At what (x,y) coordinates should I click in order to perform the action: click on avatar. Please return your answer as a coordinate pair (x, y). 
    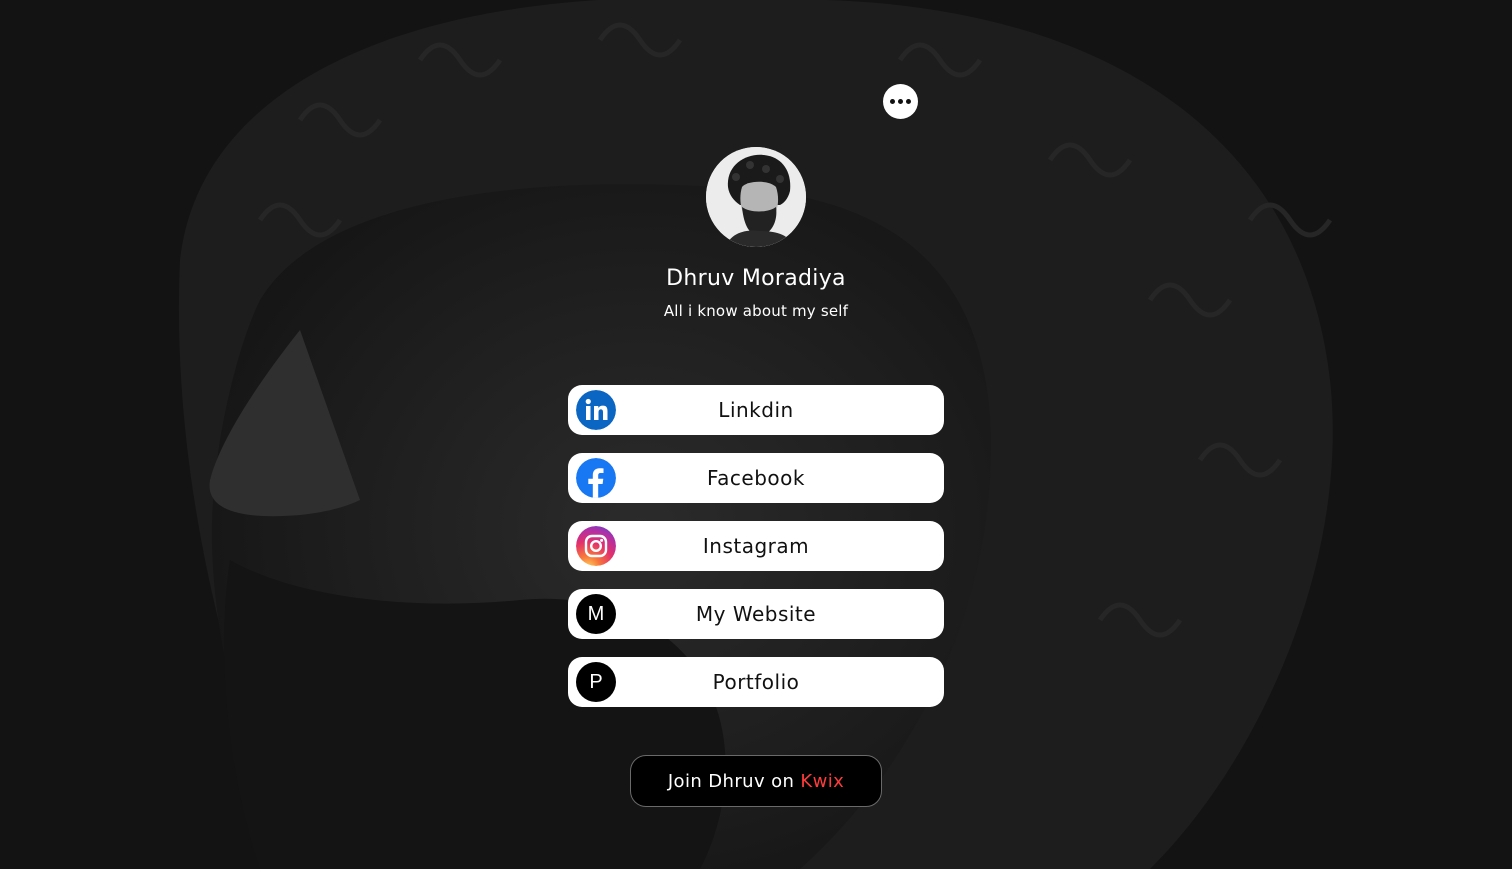
    Looking at the image, I should click on (756, 197).